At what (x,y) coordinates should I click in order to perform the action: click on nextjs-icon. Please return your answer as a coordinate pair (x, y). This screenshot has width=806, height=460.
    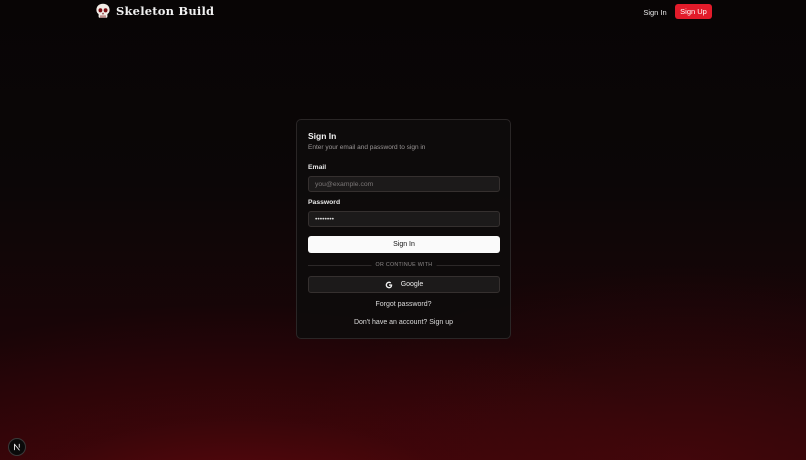
    Looking at the image, I should click on (17, 447).